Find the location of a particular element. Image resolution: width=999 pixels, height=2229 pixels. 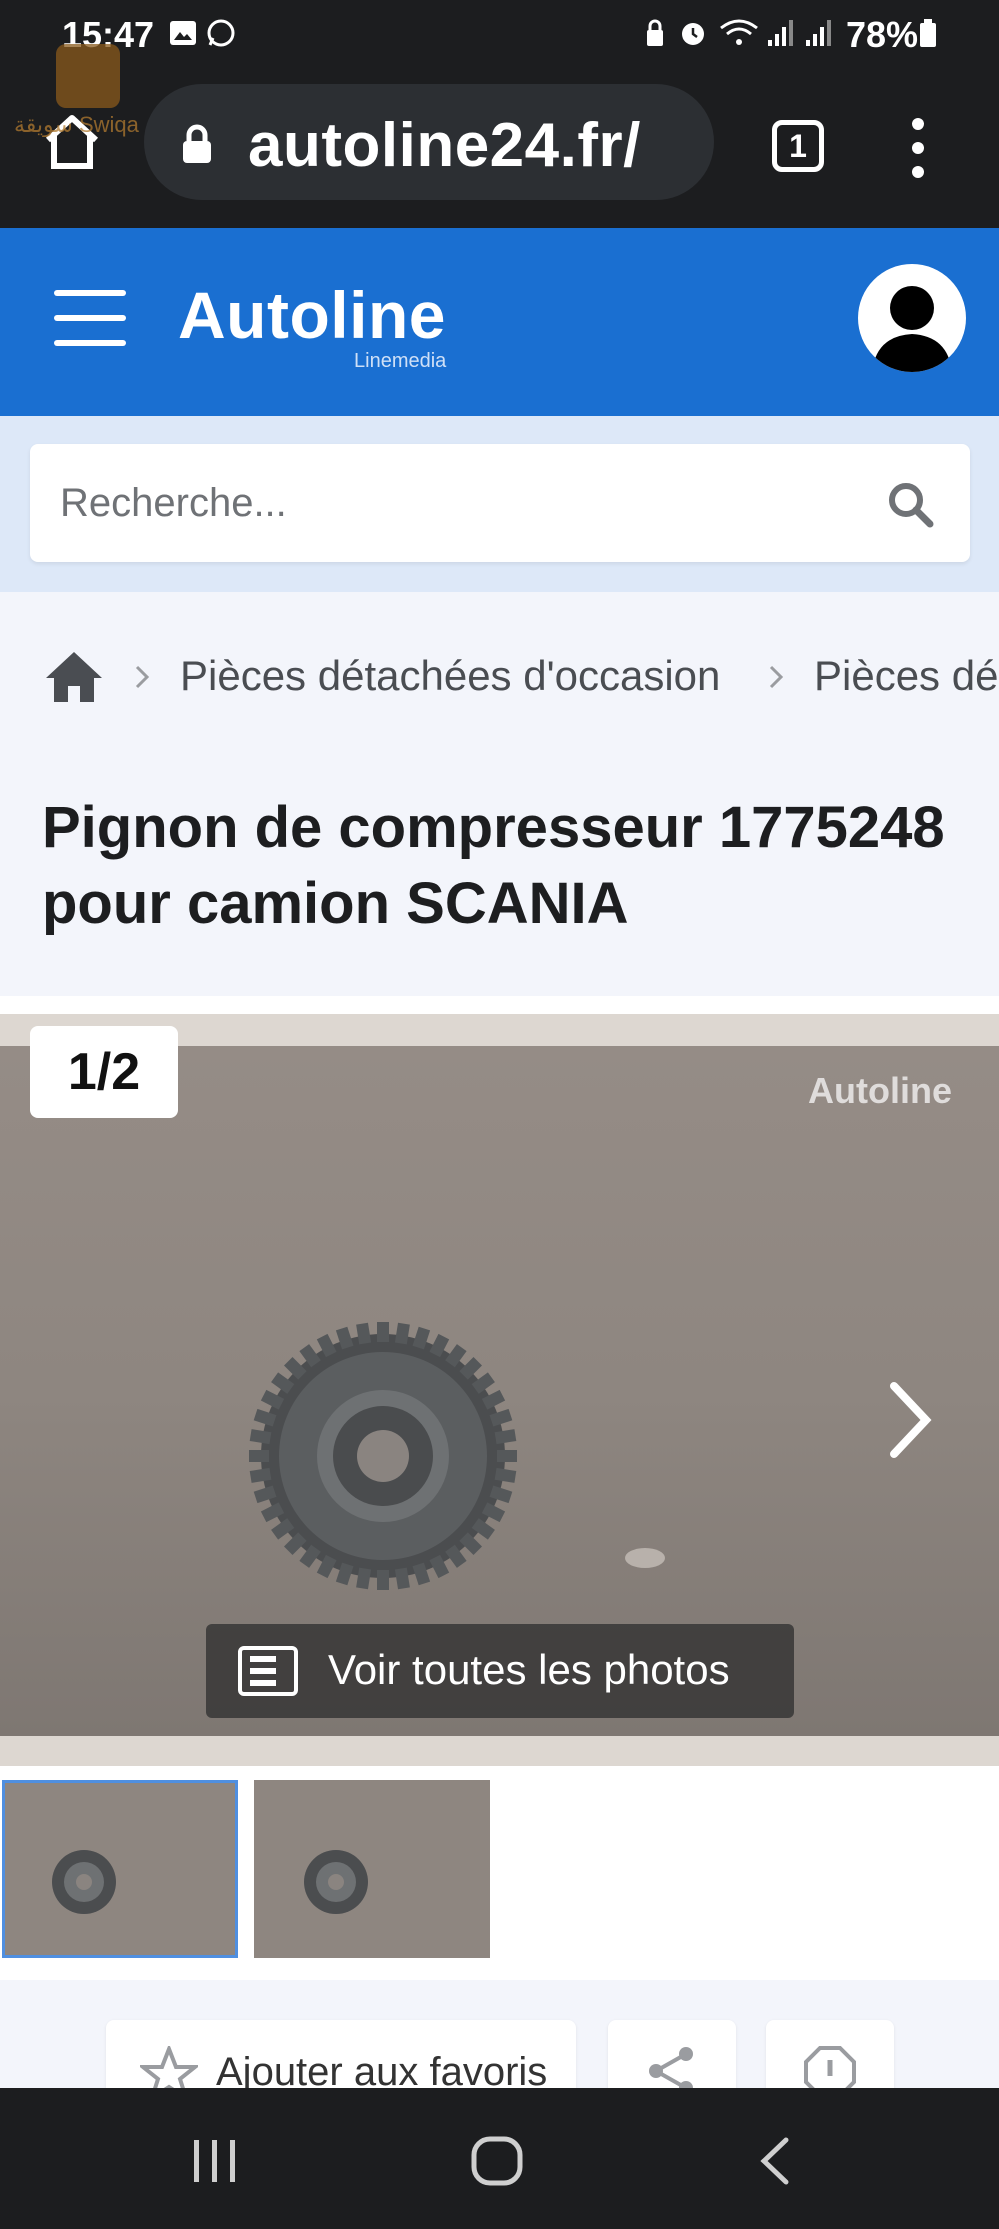

star-icon is located at coordinates (169, 2067).